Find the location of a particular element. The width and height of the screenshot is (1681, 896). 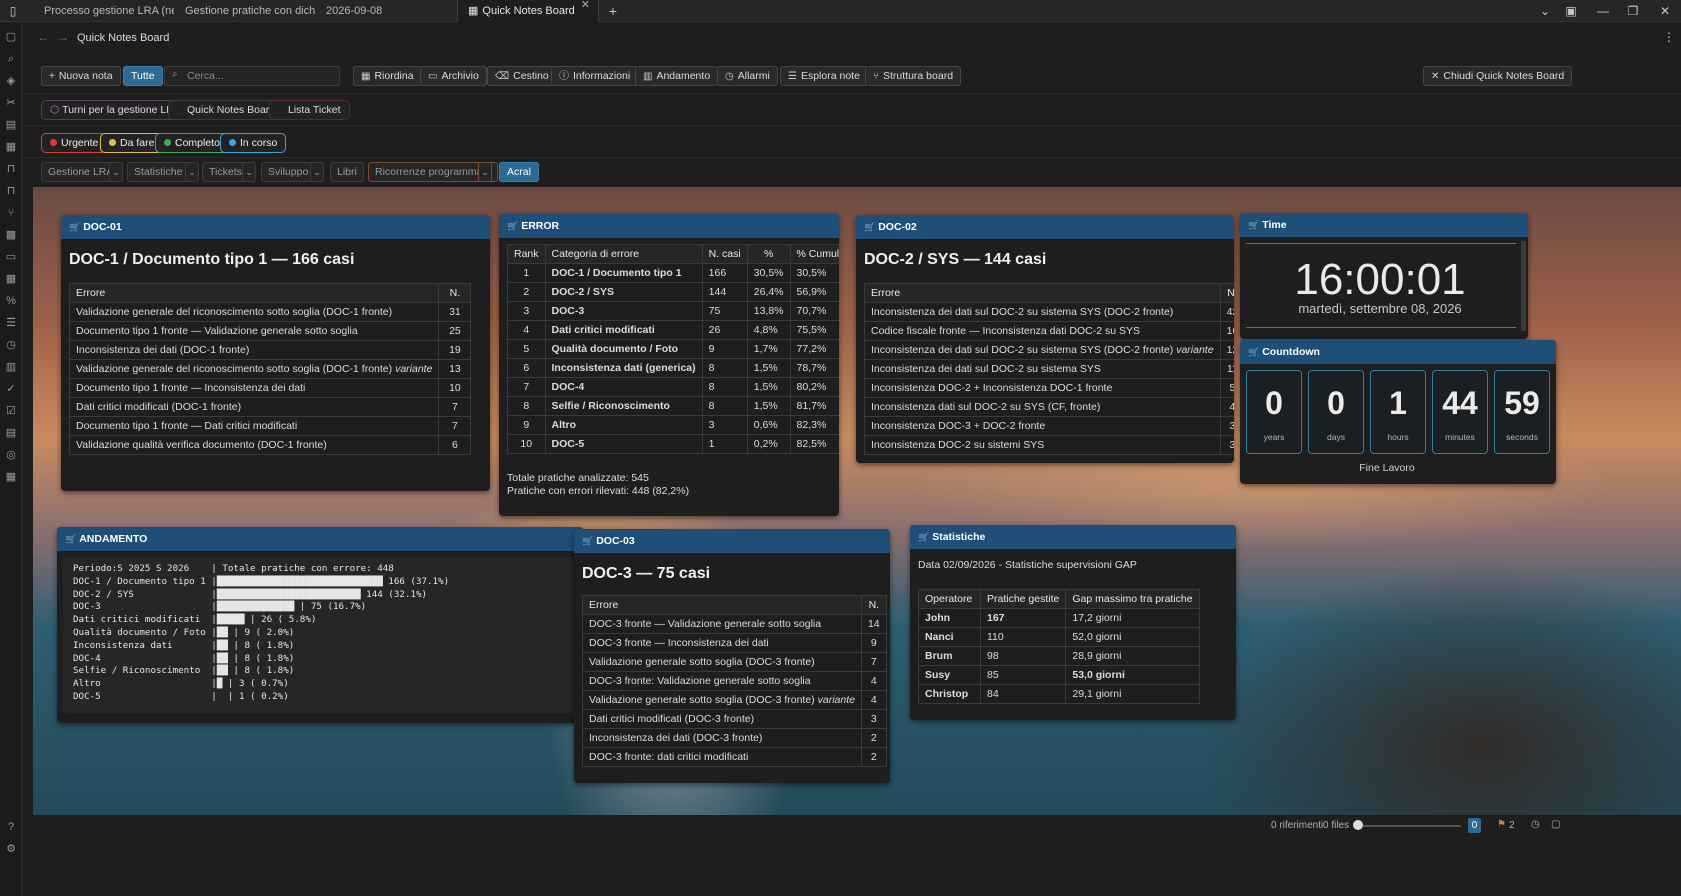

lock-icon: ⊓ is located at coordinates (11, 169).